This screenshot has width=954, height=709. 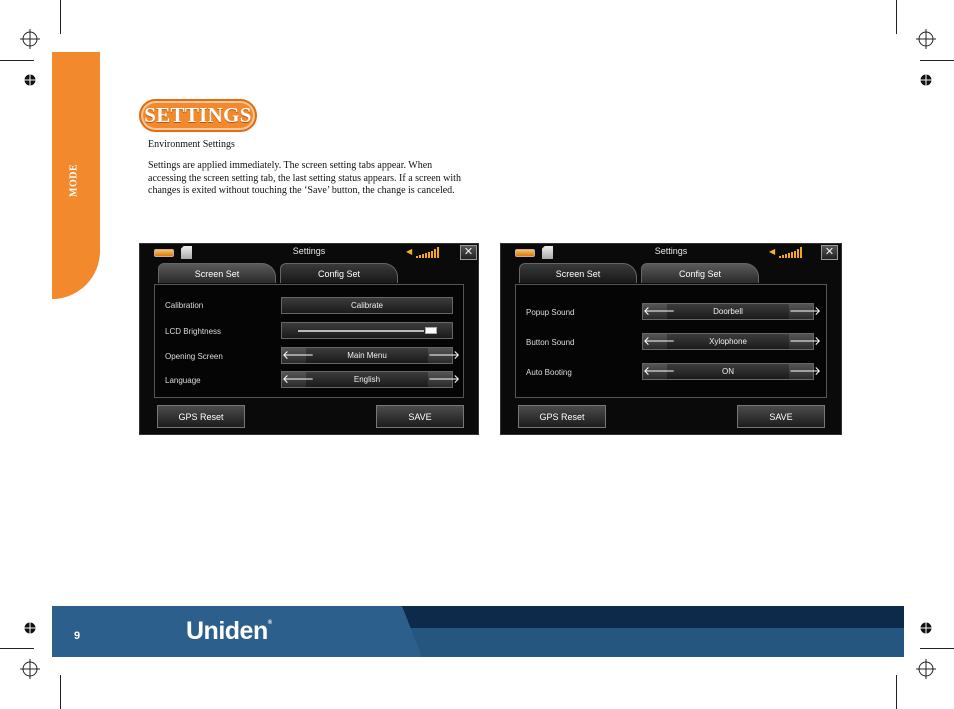 I want to click on brand-name: Uniden, so click(x=227, y=631).